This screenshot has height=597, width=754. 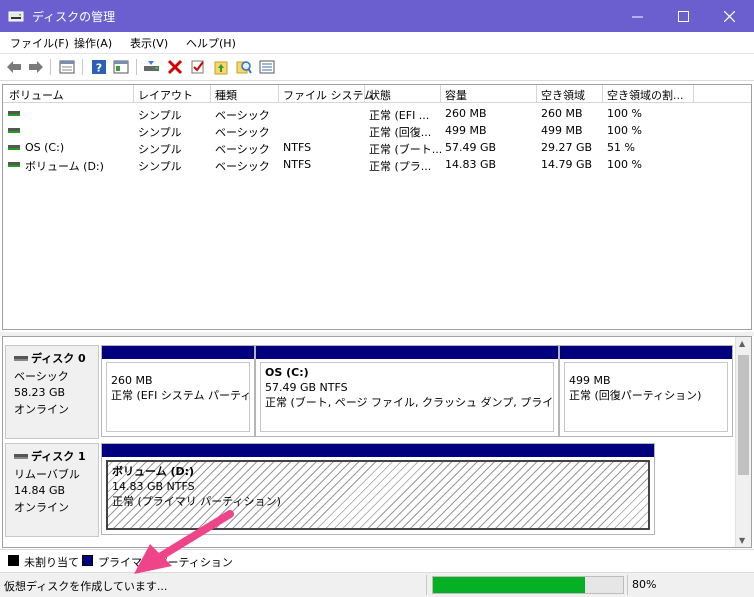 I want to click on legend-swatch-unallocated, so click(x=13, y=560).